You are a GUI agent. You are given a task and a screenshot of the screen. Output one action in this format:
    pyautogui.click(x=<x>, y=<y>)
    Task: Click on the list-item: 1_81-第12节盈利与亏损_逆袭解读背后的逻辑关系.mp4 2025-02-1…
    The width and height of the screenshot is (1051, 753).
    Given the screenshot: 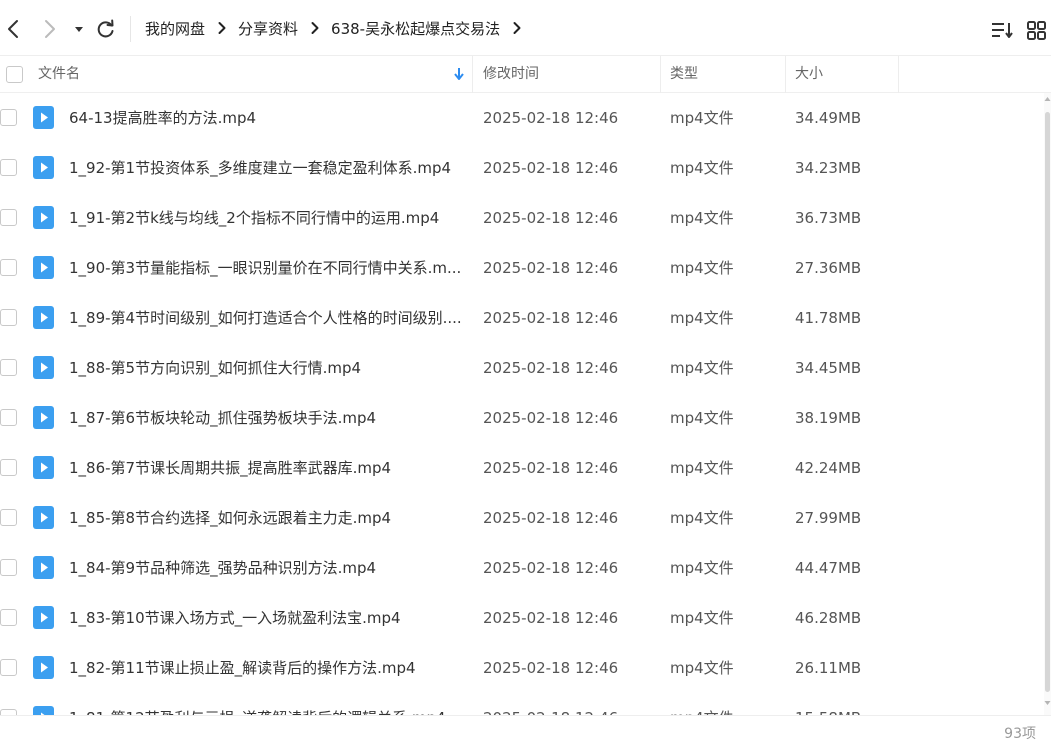 What is the action you would take?
    pyautogui.click(x=525, y=704)
    